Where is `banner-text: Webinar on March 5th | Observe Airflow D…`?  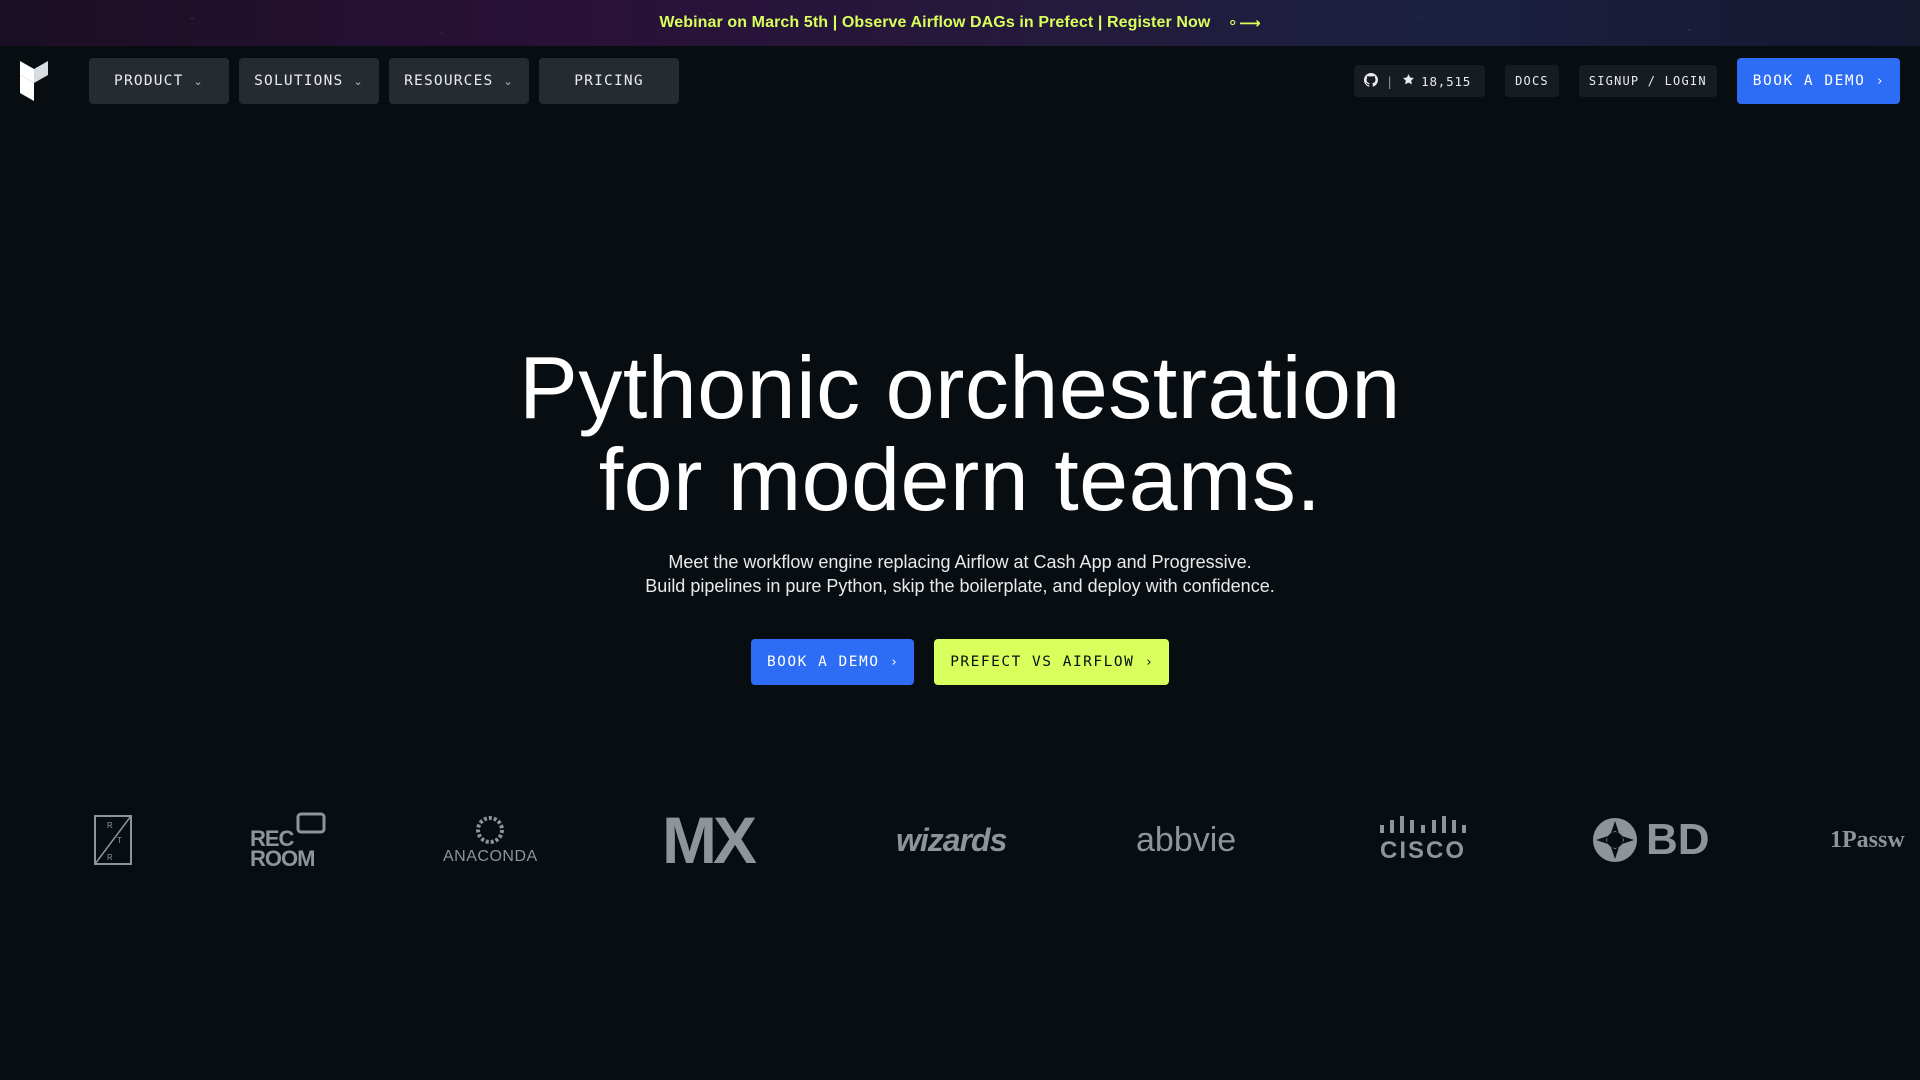
banner-text: Webinar on March 5th | Observe Airflow D… is located at coordinates (935, 22).